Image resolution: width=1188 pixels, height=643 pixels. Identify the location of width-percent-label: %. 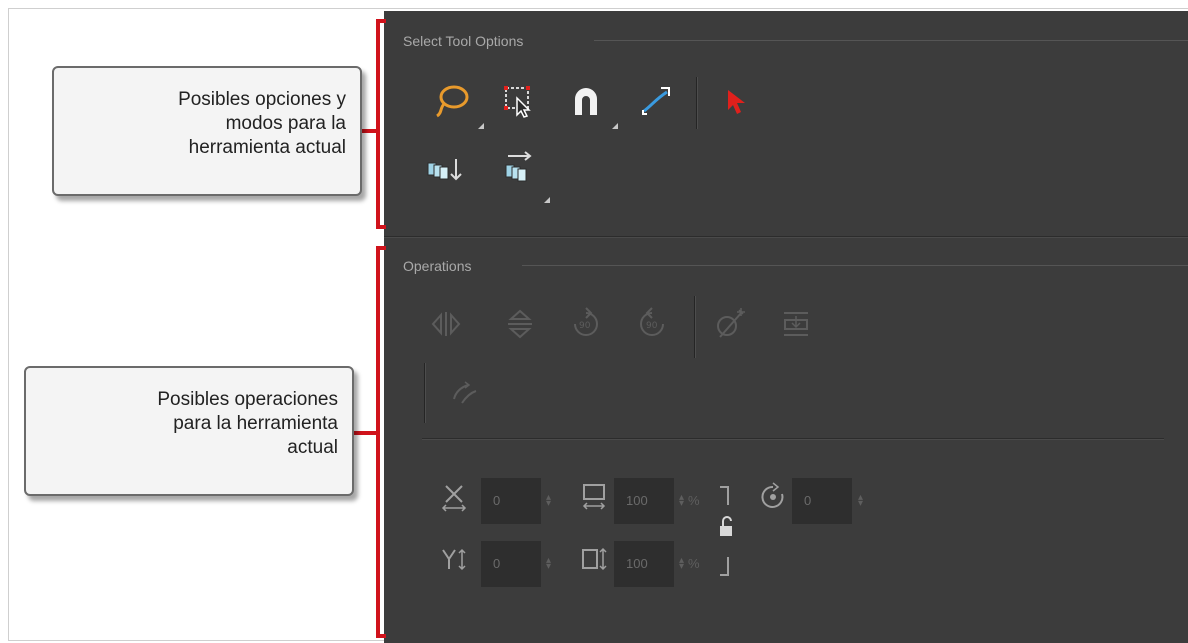
(694, 500).